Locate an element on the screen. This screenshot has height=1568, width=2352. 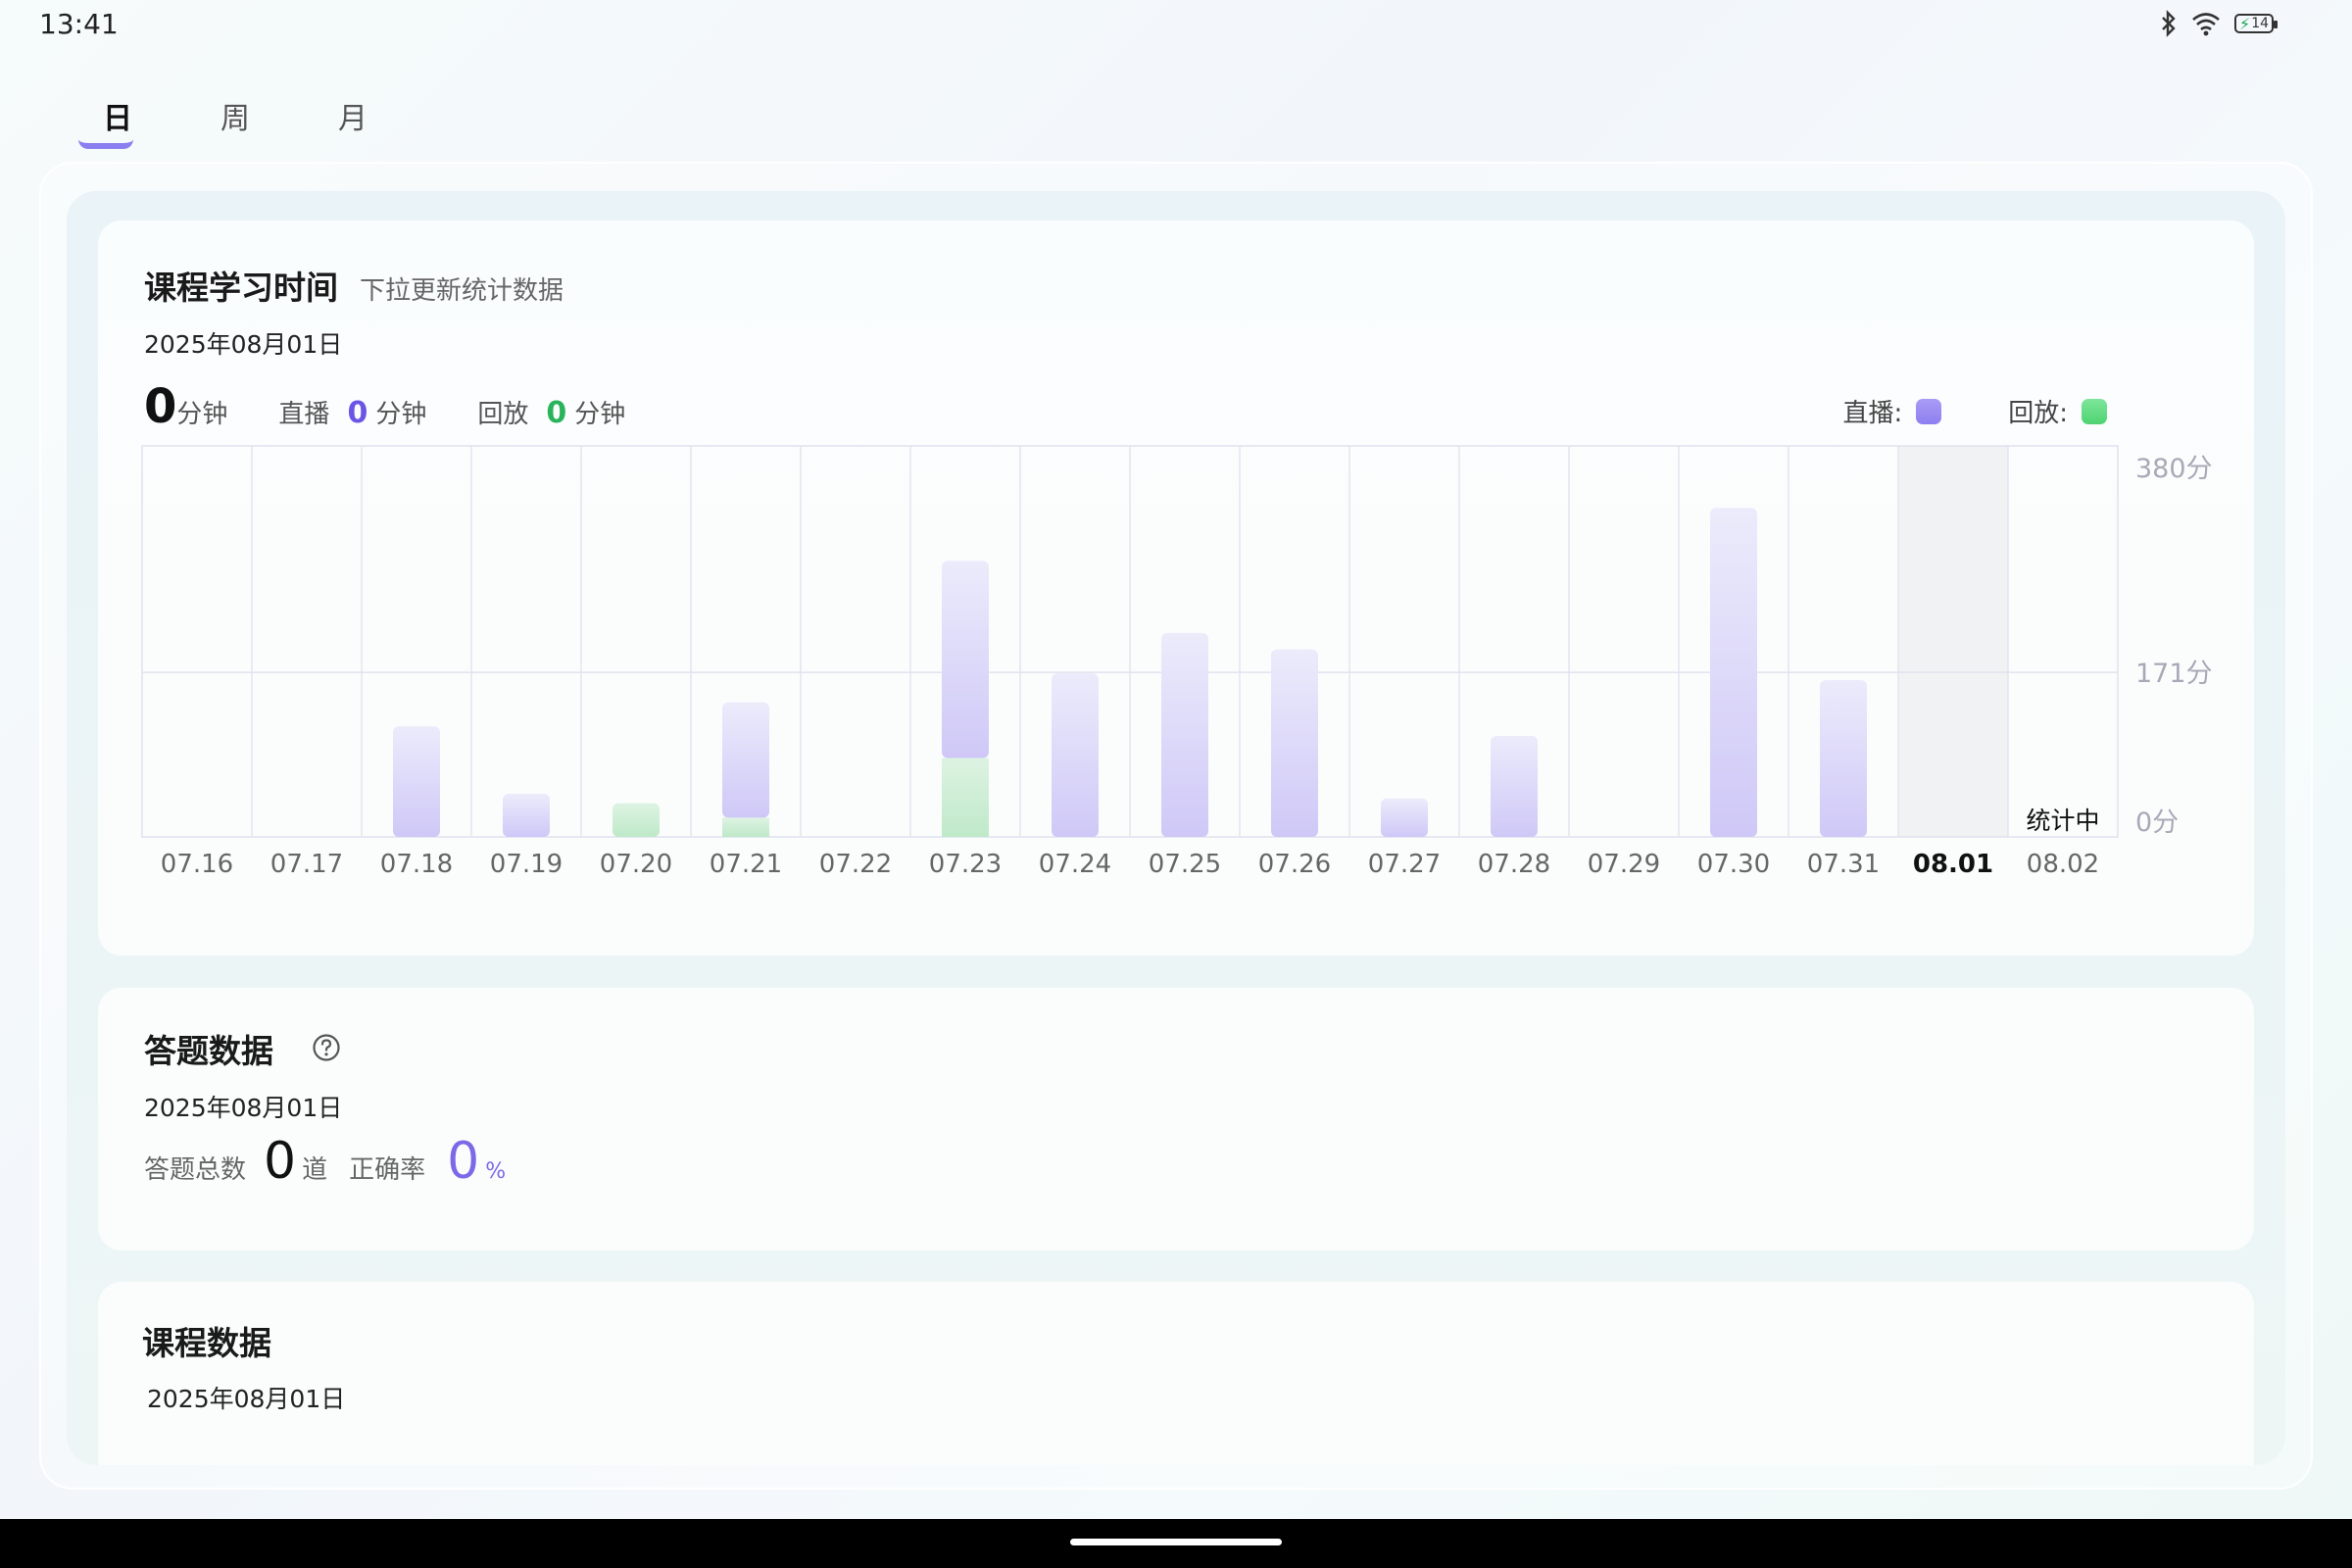
x-tick-label: 07.22 is located at coordinates (855, 864).